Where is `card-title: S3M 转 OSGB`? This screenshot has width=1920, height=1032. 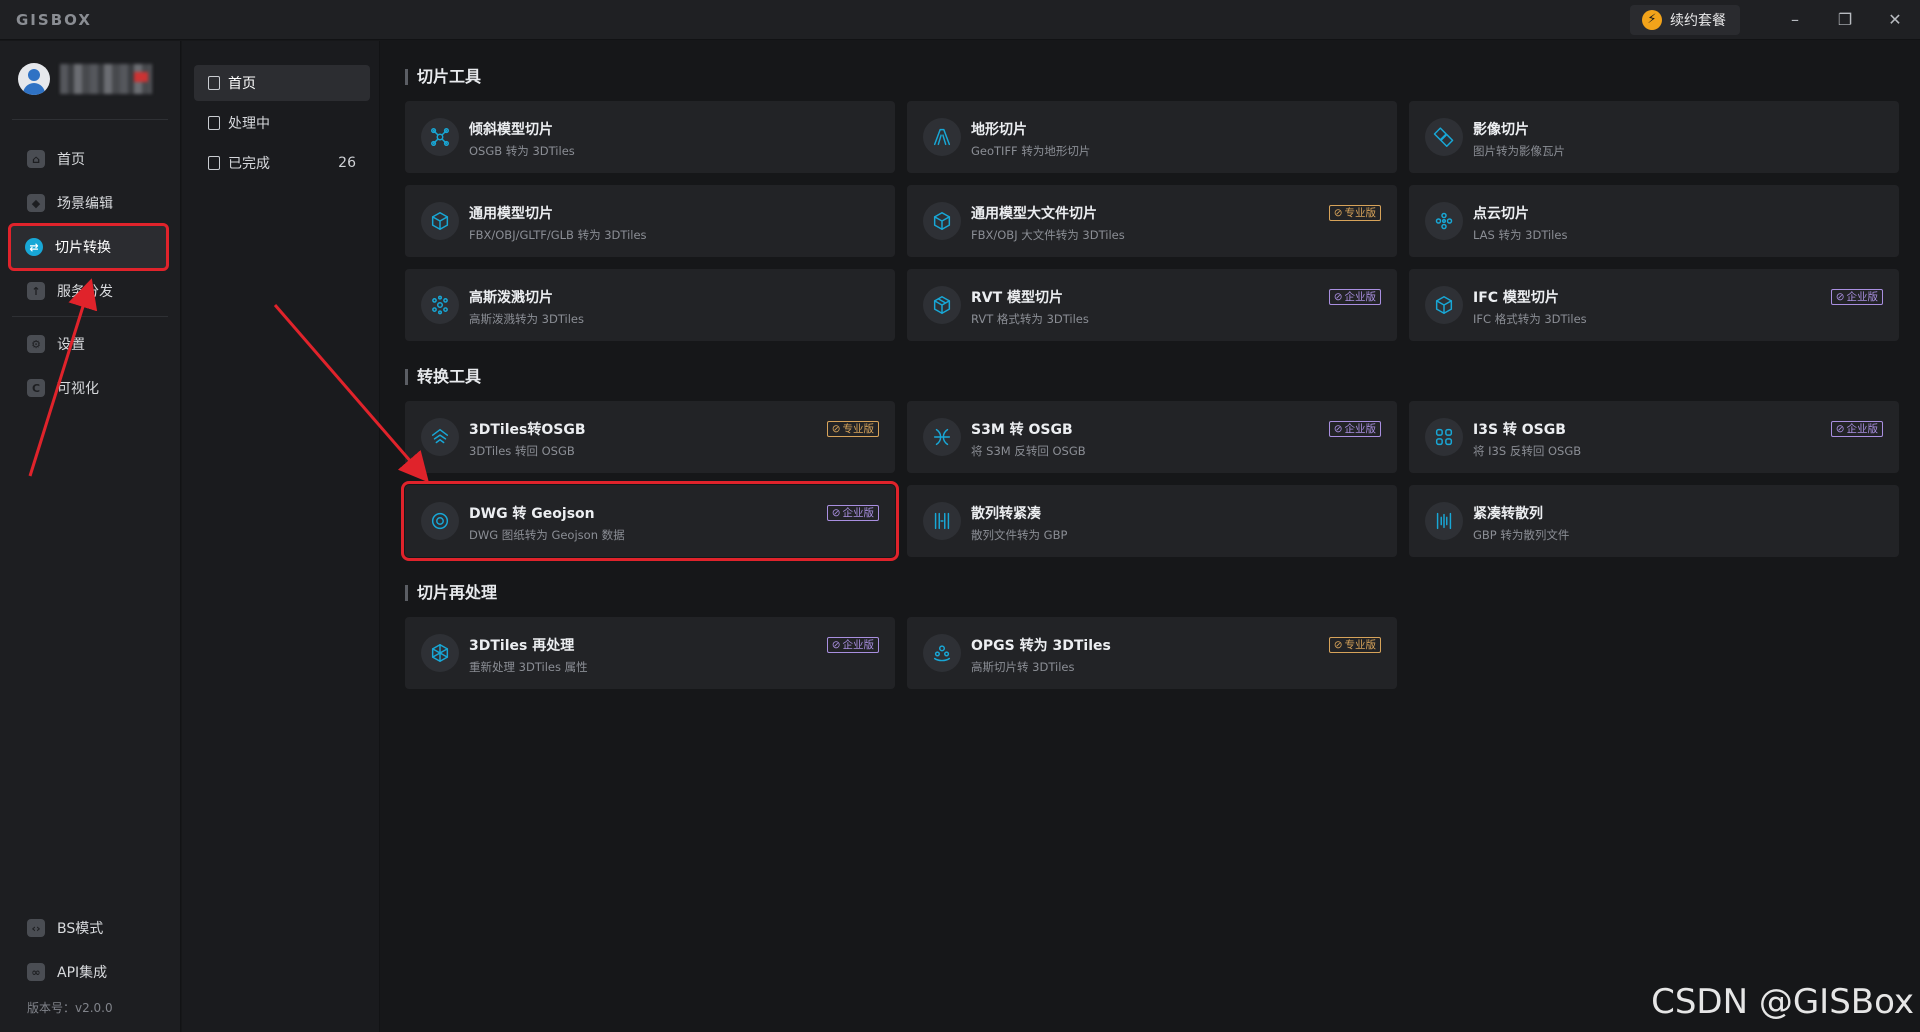
card-title: S3M 转 OSGB is located at coordinates (1022, 430).